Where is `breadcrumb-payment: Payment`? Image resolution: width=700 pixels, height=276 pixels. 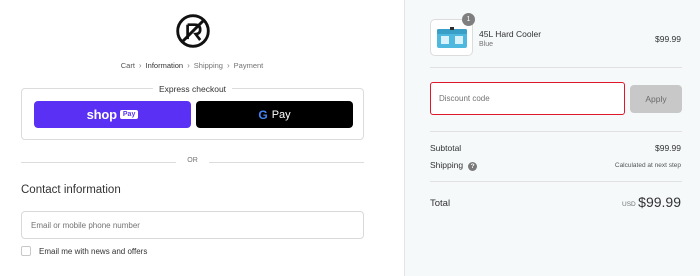 breadcrumb-payment: Payment is located at coordinates (248, 65).